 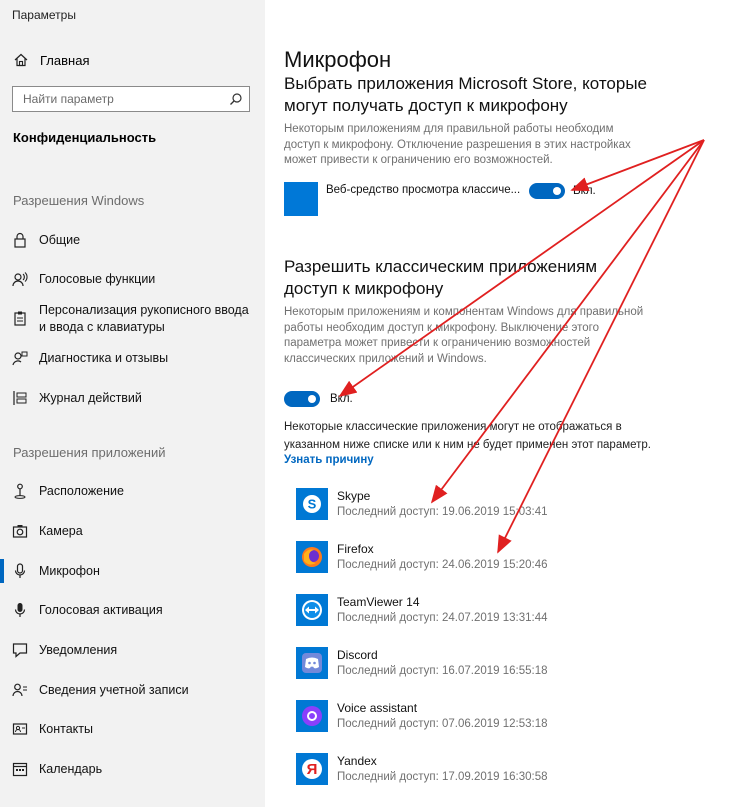 I want to click on sidebar-item-notifications: Уведомления, so click(x=132, y=650).